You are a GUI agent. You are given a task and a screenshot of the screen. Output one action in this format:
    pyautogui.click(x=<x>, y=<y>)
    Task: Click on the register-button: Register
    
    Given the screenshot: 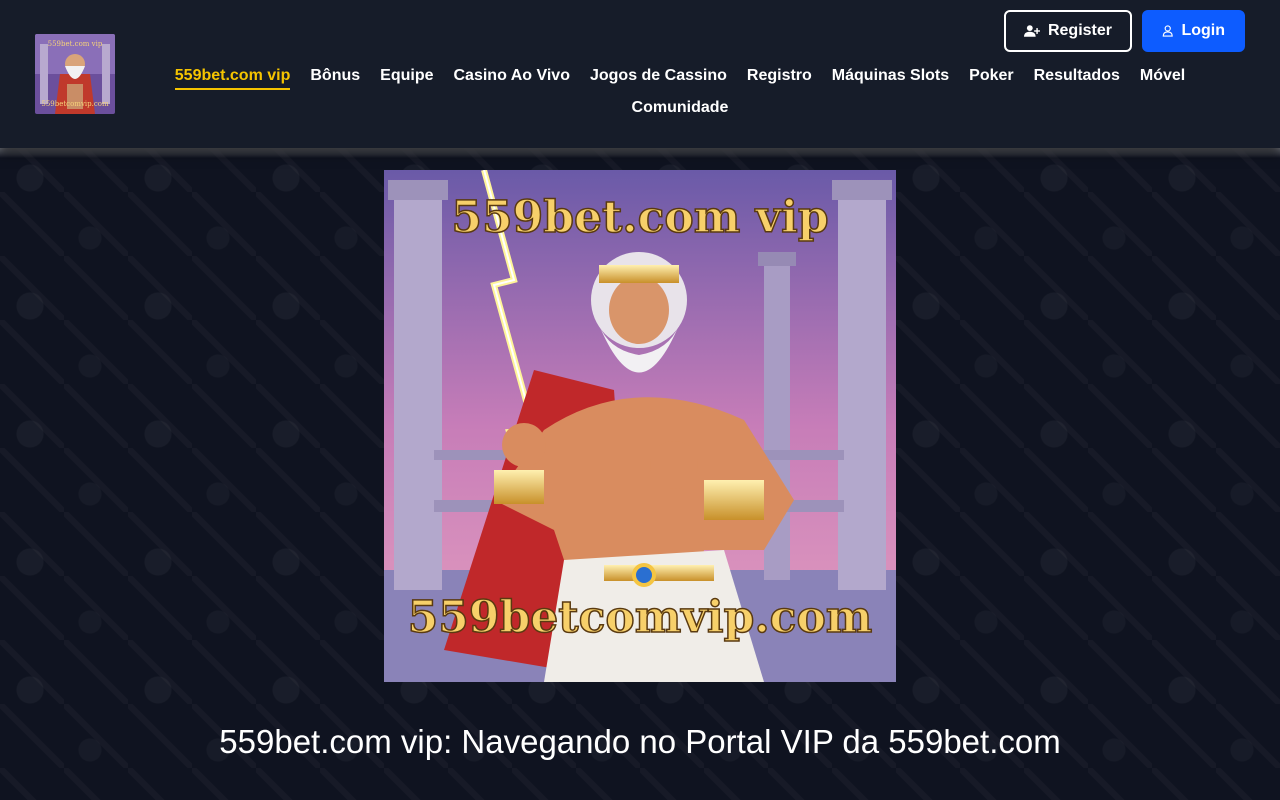 What is the action you would take?
    pyautogui.click(x=1068, y=31)
    